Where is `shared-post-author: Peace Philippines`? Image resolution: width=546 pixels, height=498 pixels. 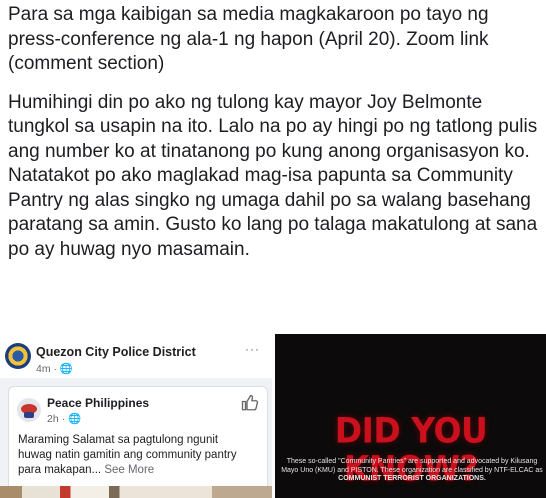 shared-post-author: Peace Philippines is located at coordinates (98, 403).